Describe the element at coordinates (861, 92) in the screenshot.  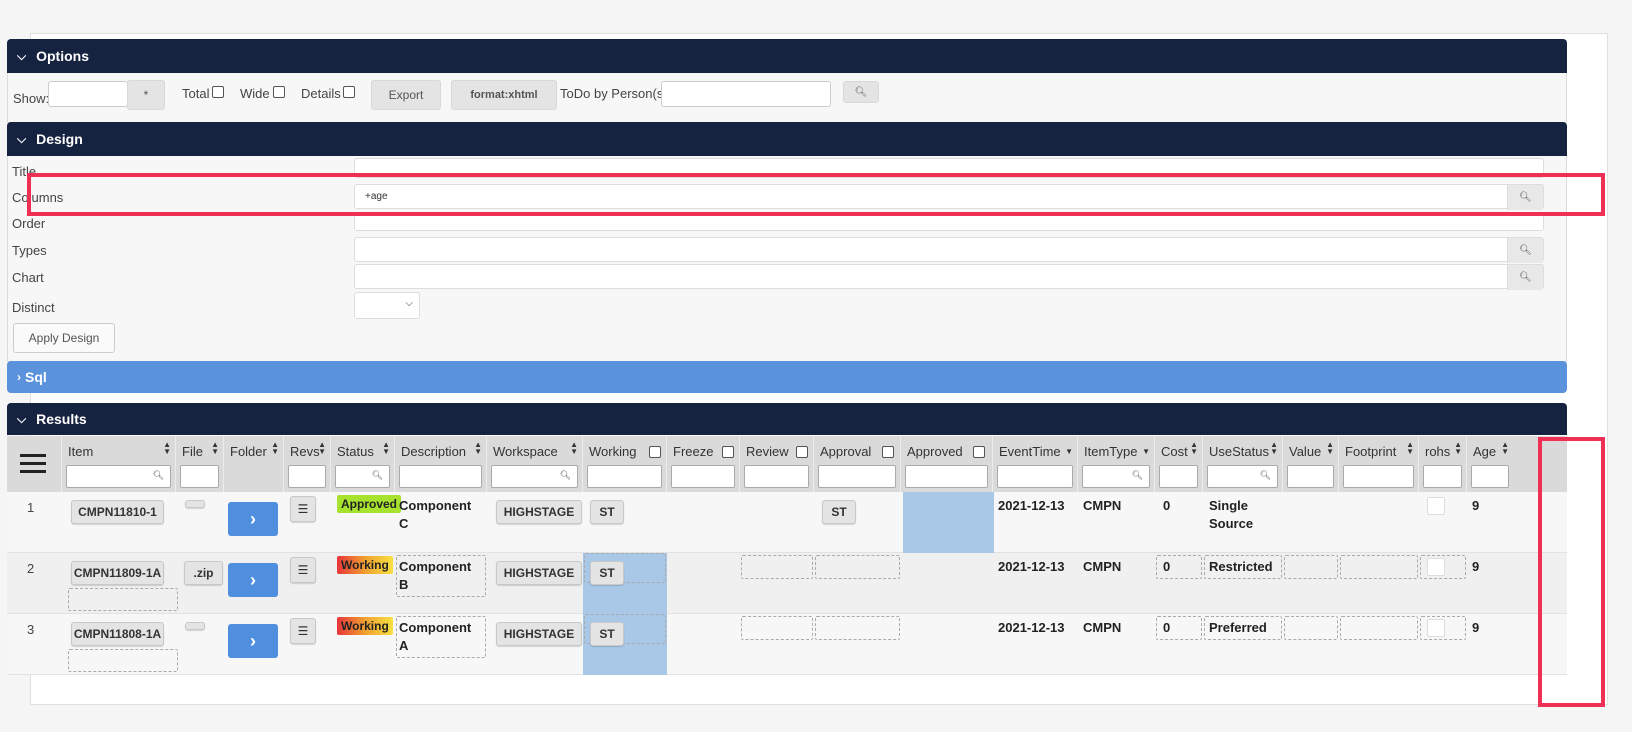
I see `todo-search-button: 🔍︎` at that location.